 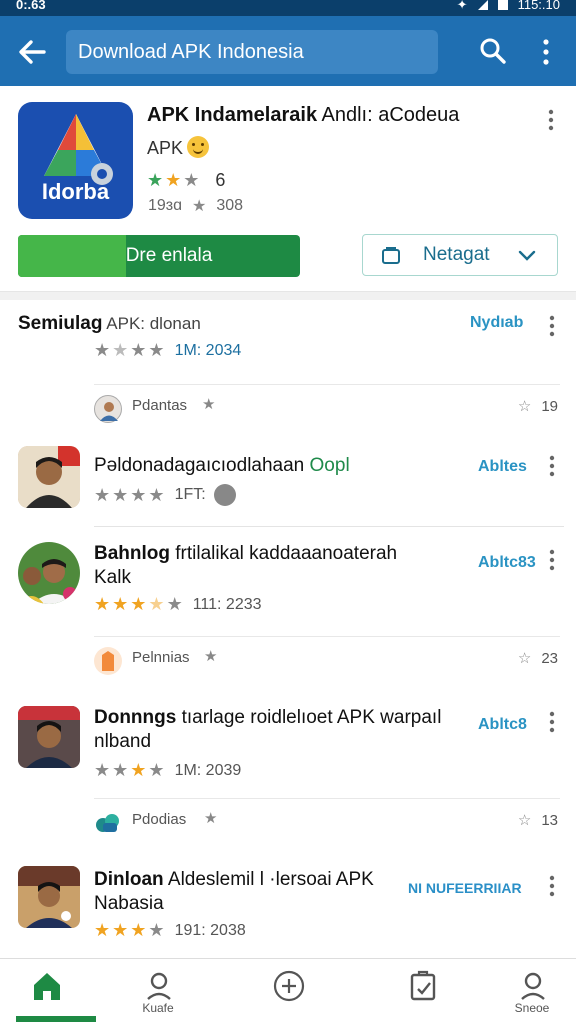 What do you see at coordinates (227, 604) in the screenshot?
I see `item-rating-meta: 111: 2233` at bounding box center [227, 604].